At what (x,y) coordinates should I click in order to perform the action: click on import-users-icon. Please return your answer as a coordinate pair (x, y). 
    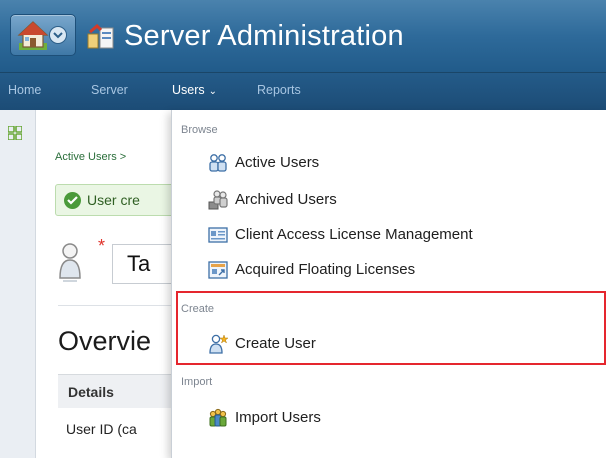
    Looking at the image, I should click on (218, 420).